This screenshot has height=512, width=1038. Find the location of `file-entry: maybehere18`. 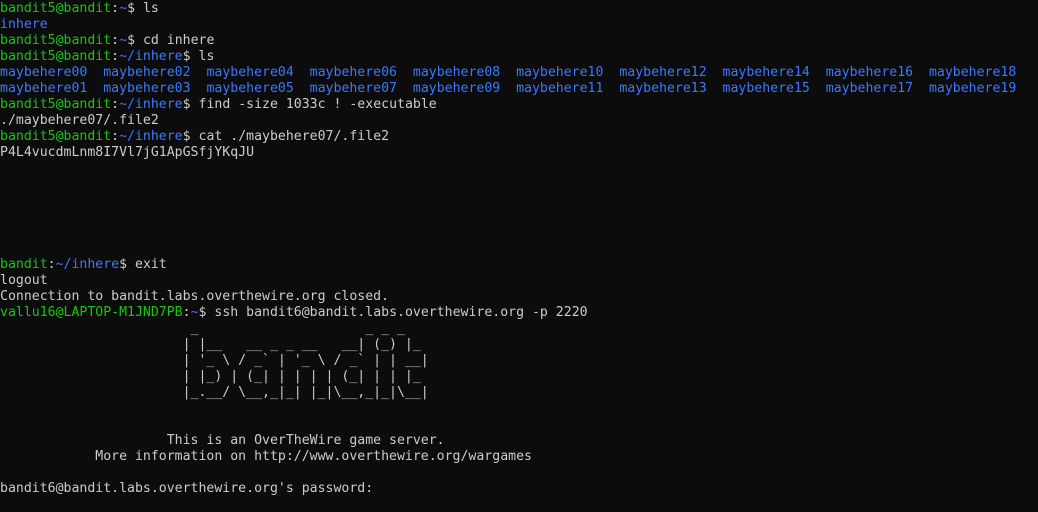

file-entry: maybehere18 is located at coordinates (972, 72).